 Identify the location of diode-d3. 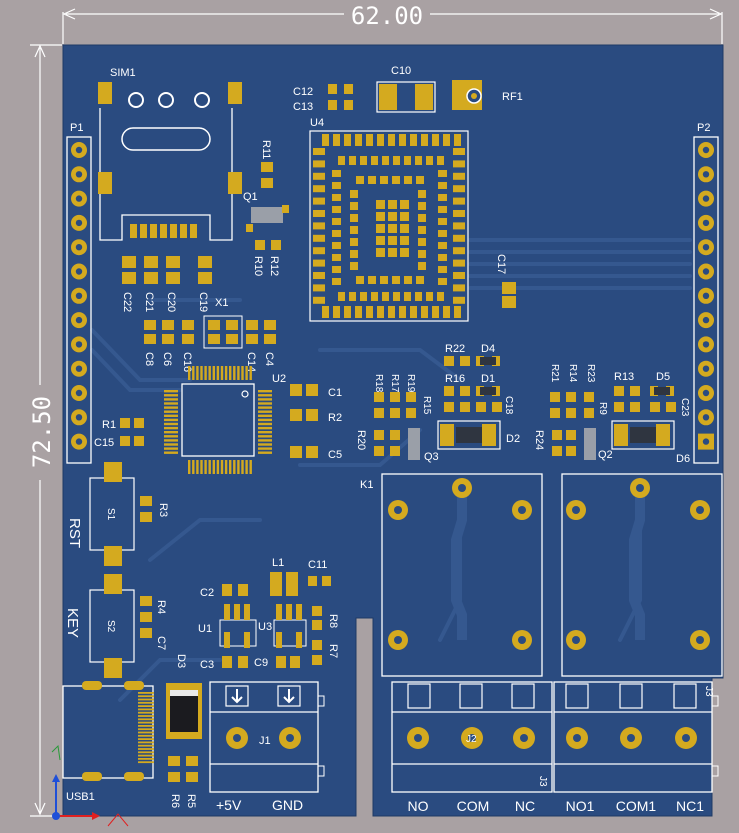
(184, 711).